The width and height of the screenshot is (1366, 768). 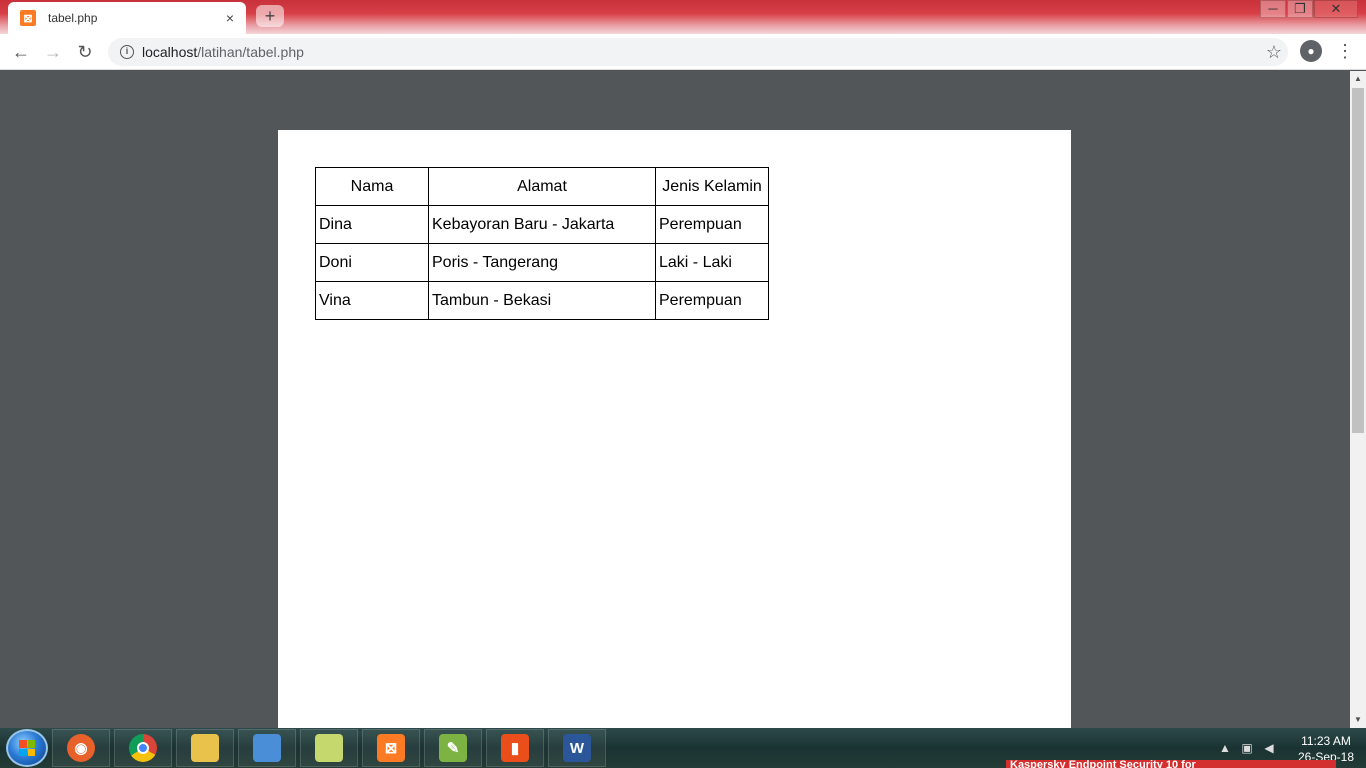 I want to click on url-host: localhost, so click(x=170, y=52).